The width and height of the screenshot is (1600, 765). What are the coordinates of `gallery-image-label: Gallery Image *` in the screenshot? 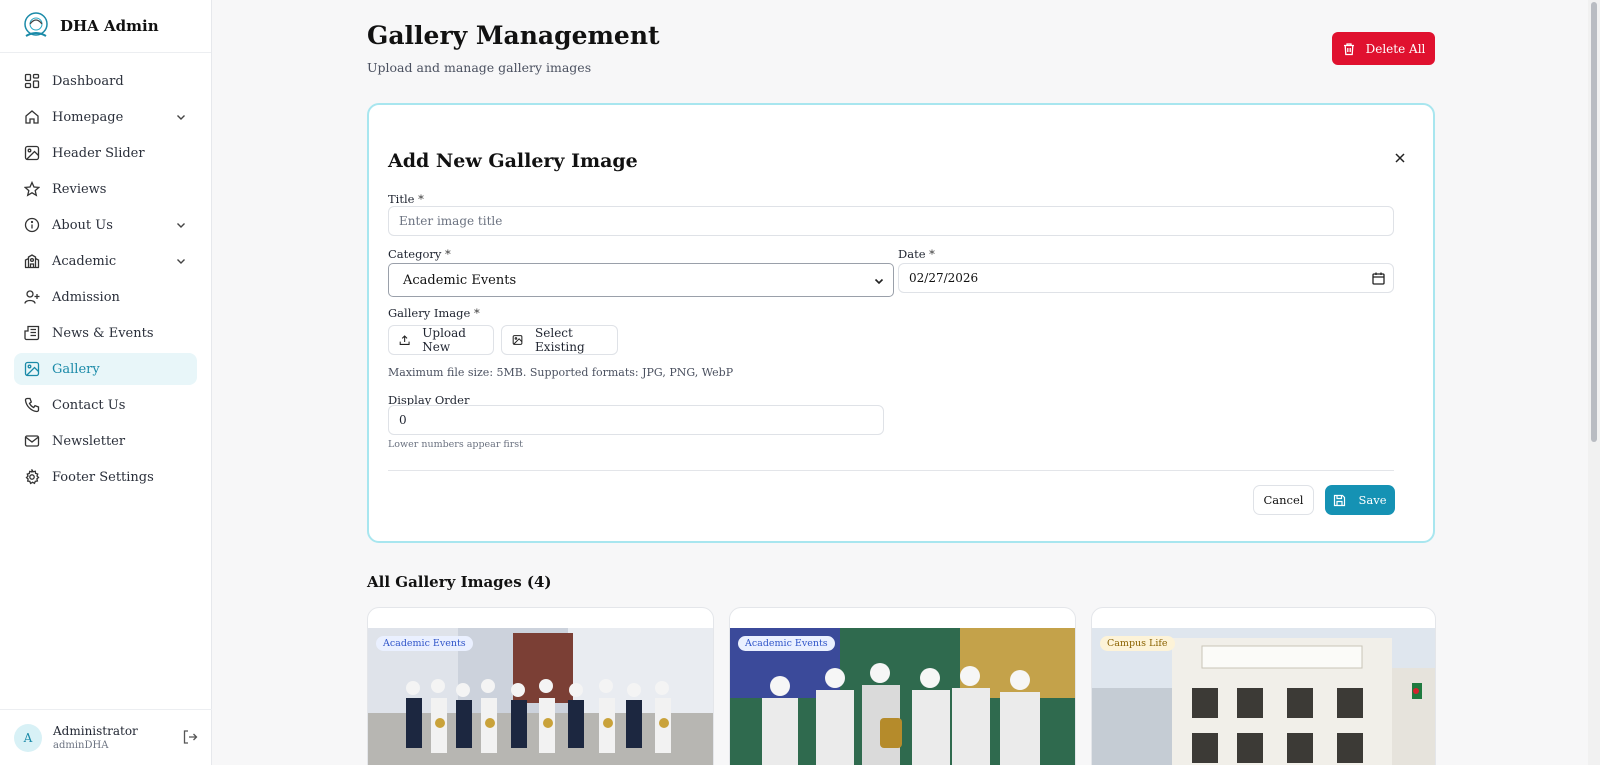 It's located at (434, 313).